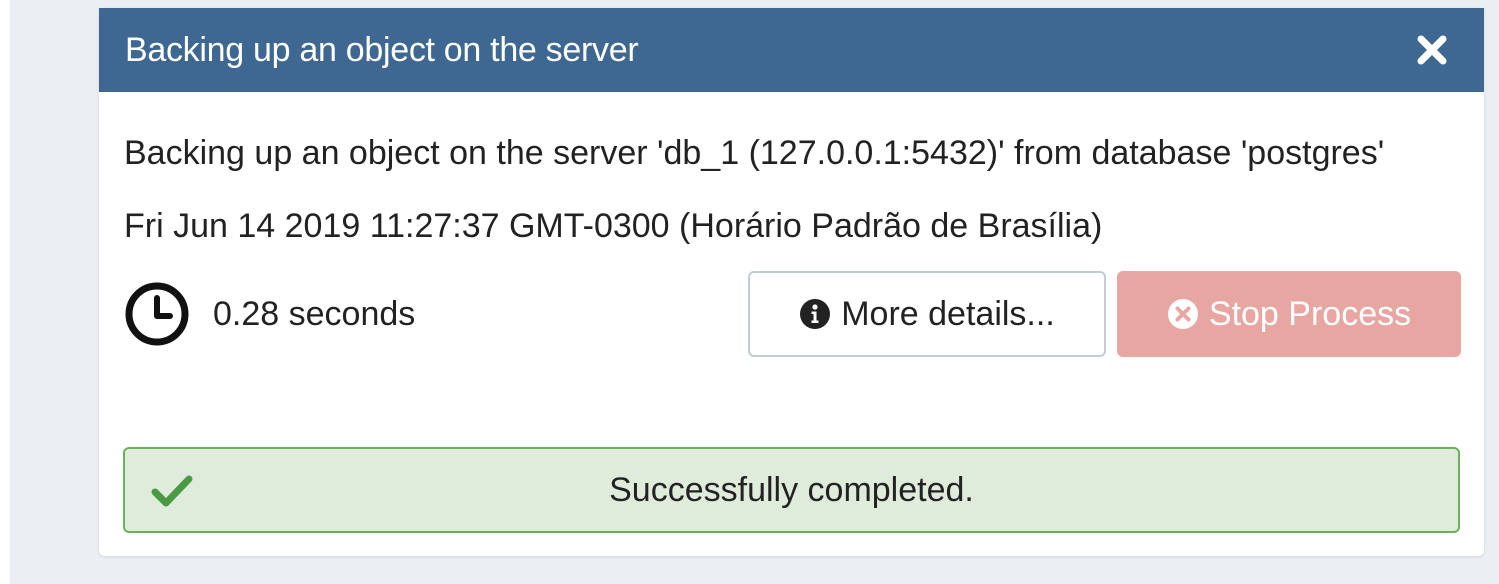 Image resolution: width=1499 pixels, height=584 pixels. What do you see at coordinates (382, 49) in the screenshot?
I see `dialog-title: Backing up an object on the server` at bounding box center [382, 49].